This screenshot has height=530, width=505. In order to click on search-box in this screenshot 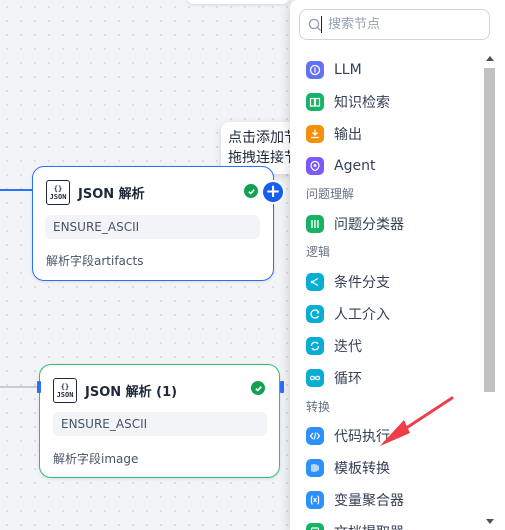, I will do `click(394, 24)`.